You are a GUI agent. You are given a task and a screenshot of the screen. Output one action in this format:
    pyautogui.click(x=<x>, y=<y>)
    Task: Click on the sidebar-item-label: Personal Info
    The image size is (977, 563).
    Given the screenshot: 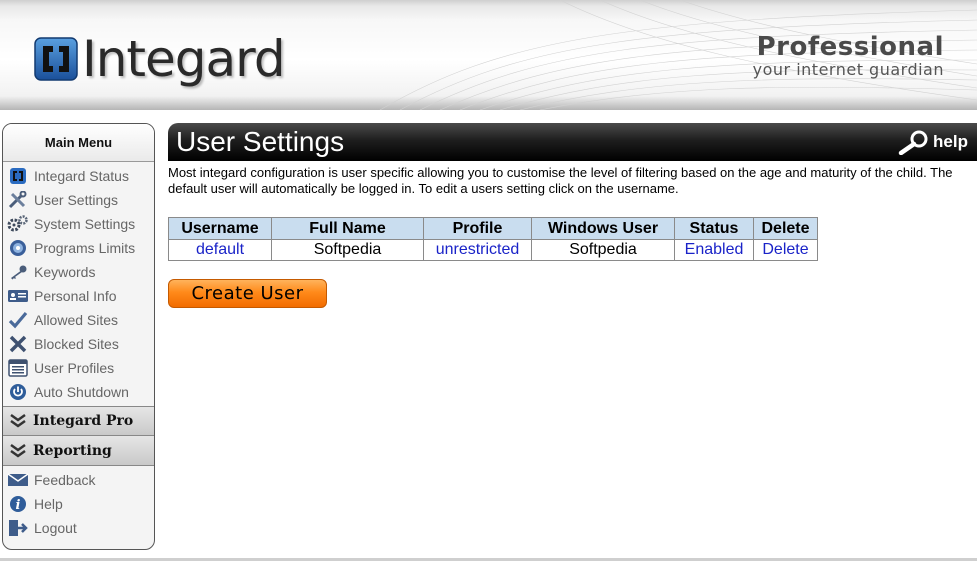 What is the action you would take?
    pyautogui.click(x=75, y=296)
    